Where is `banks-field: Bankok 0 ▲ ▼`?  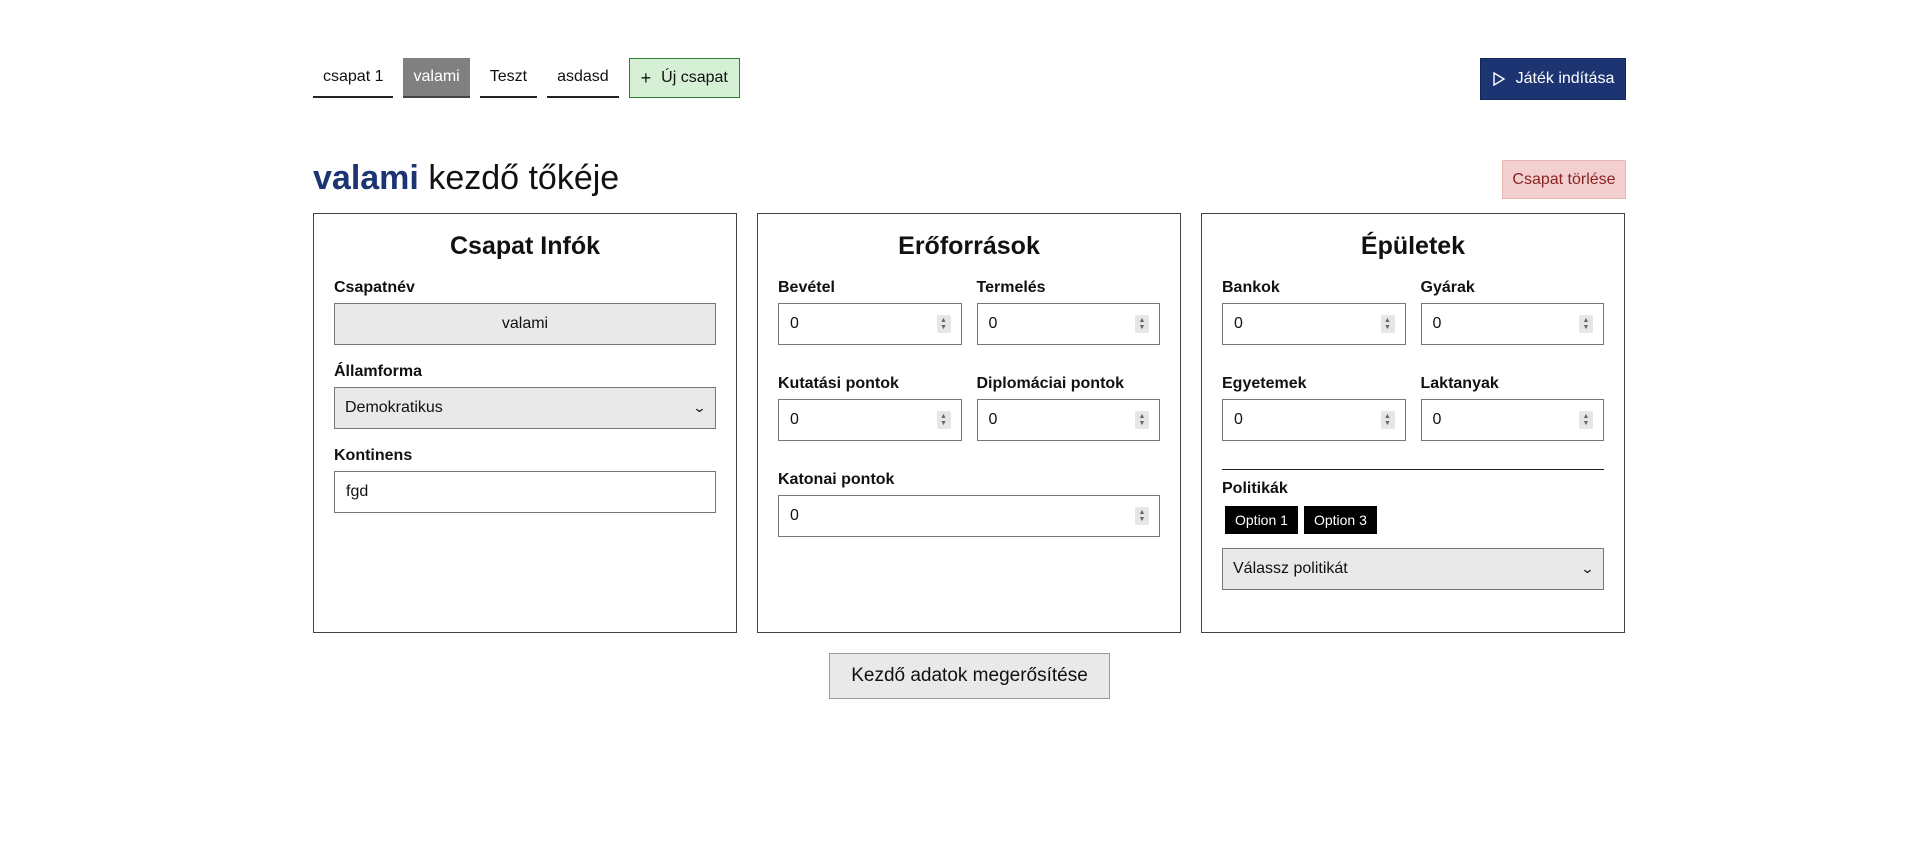
banks-field: Bankok 0 ▲ ▼ is located at coordinates (1314, 312).